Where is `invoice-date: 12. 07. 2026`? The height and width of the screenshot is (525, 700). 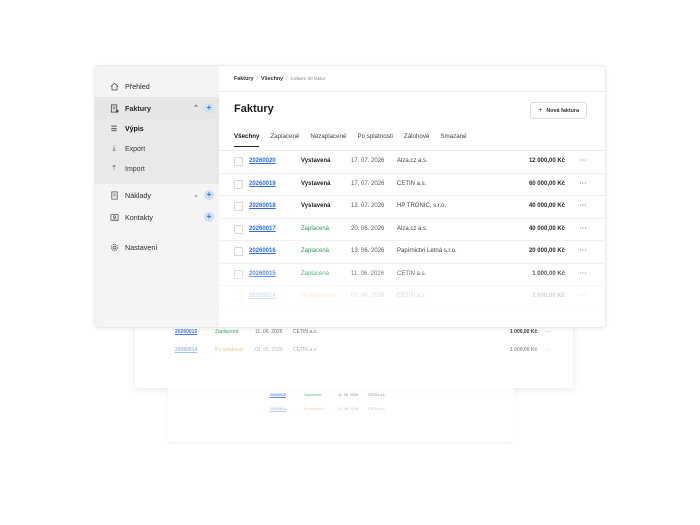
invoice-date: 12. 07. 2026 is located at coordinates (368, 206).